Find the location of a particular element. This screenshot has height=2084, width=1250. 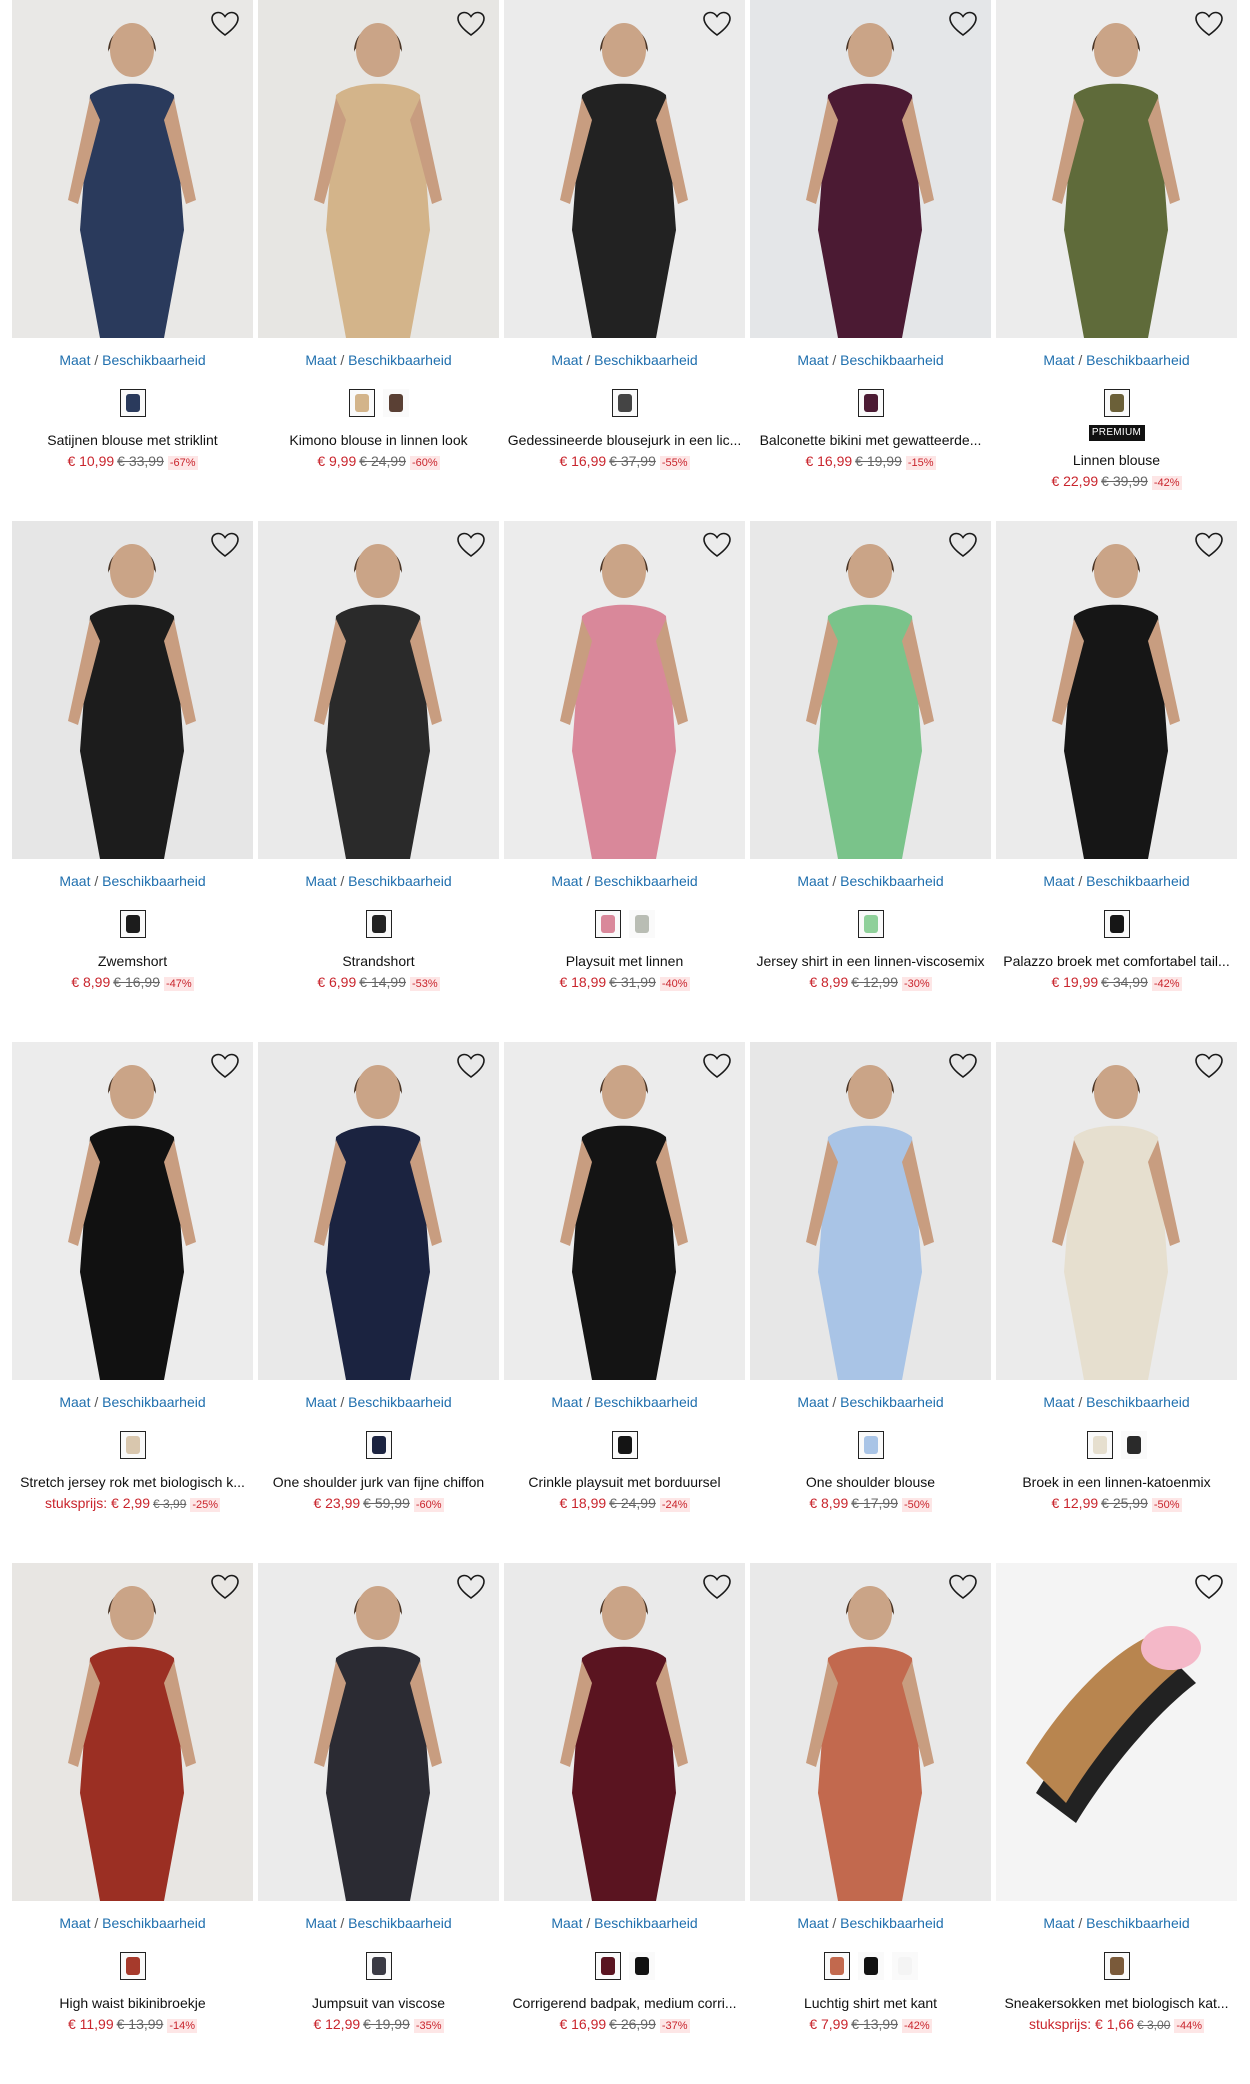

product-name: Crinkle playsuit met borduursel is located at coordinates (624, 1482).